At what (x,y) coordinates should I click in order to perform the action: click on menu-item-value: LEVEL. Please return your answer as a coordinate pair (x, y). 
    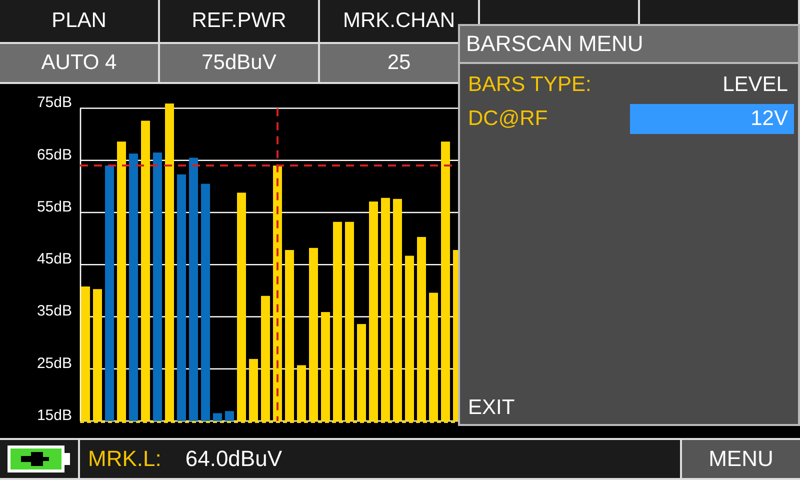
    Looking at the image, I should click on (712, 85).